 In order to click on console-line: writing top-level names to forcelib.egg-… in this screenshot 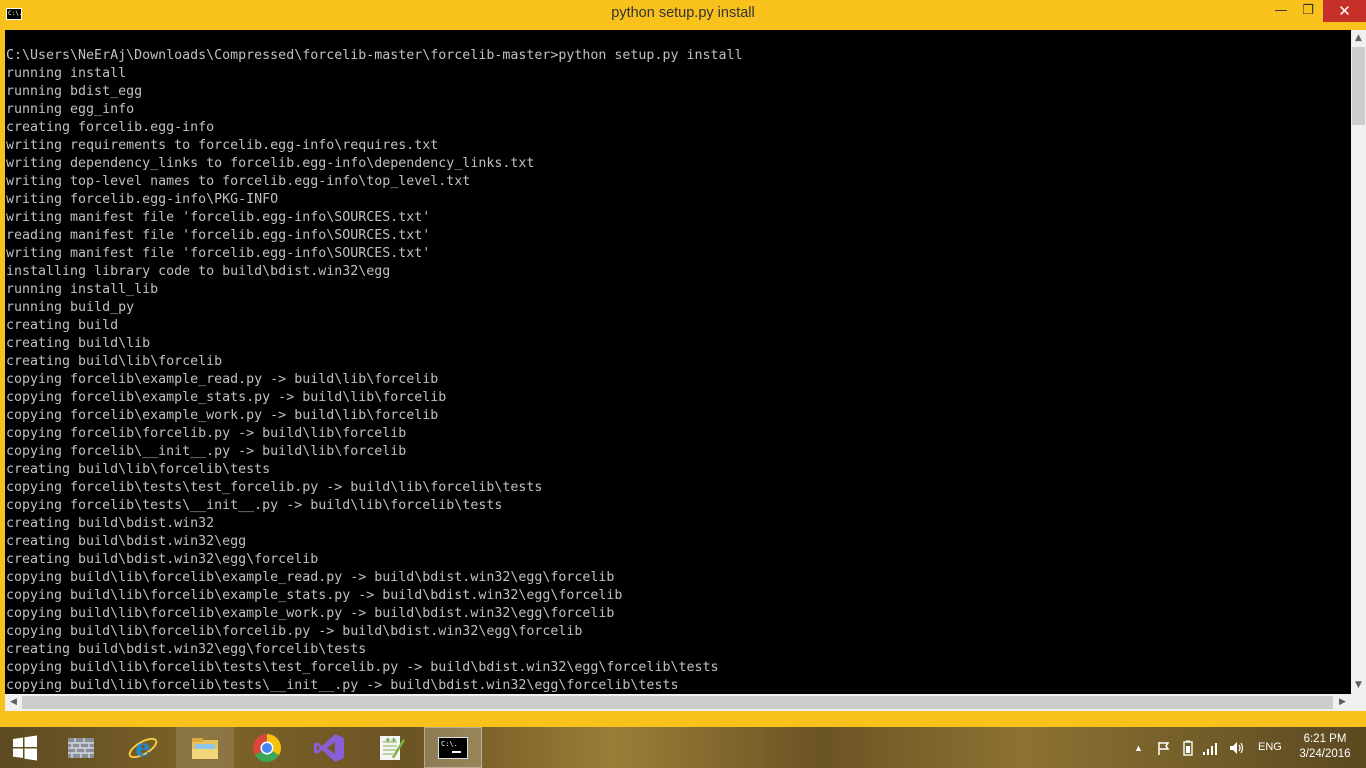, I will do `click(238, 181)`.